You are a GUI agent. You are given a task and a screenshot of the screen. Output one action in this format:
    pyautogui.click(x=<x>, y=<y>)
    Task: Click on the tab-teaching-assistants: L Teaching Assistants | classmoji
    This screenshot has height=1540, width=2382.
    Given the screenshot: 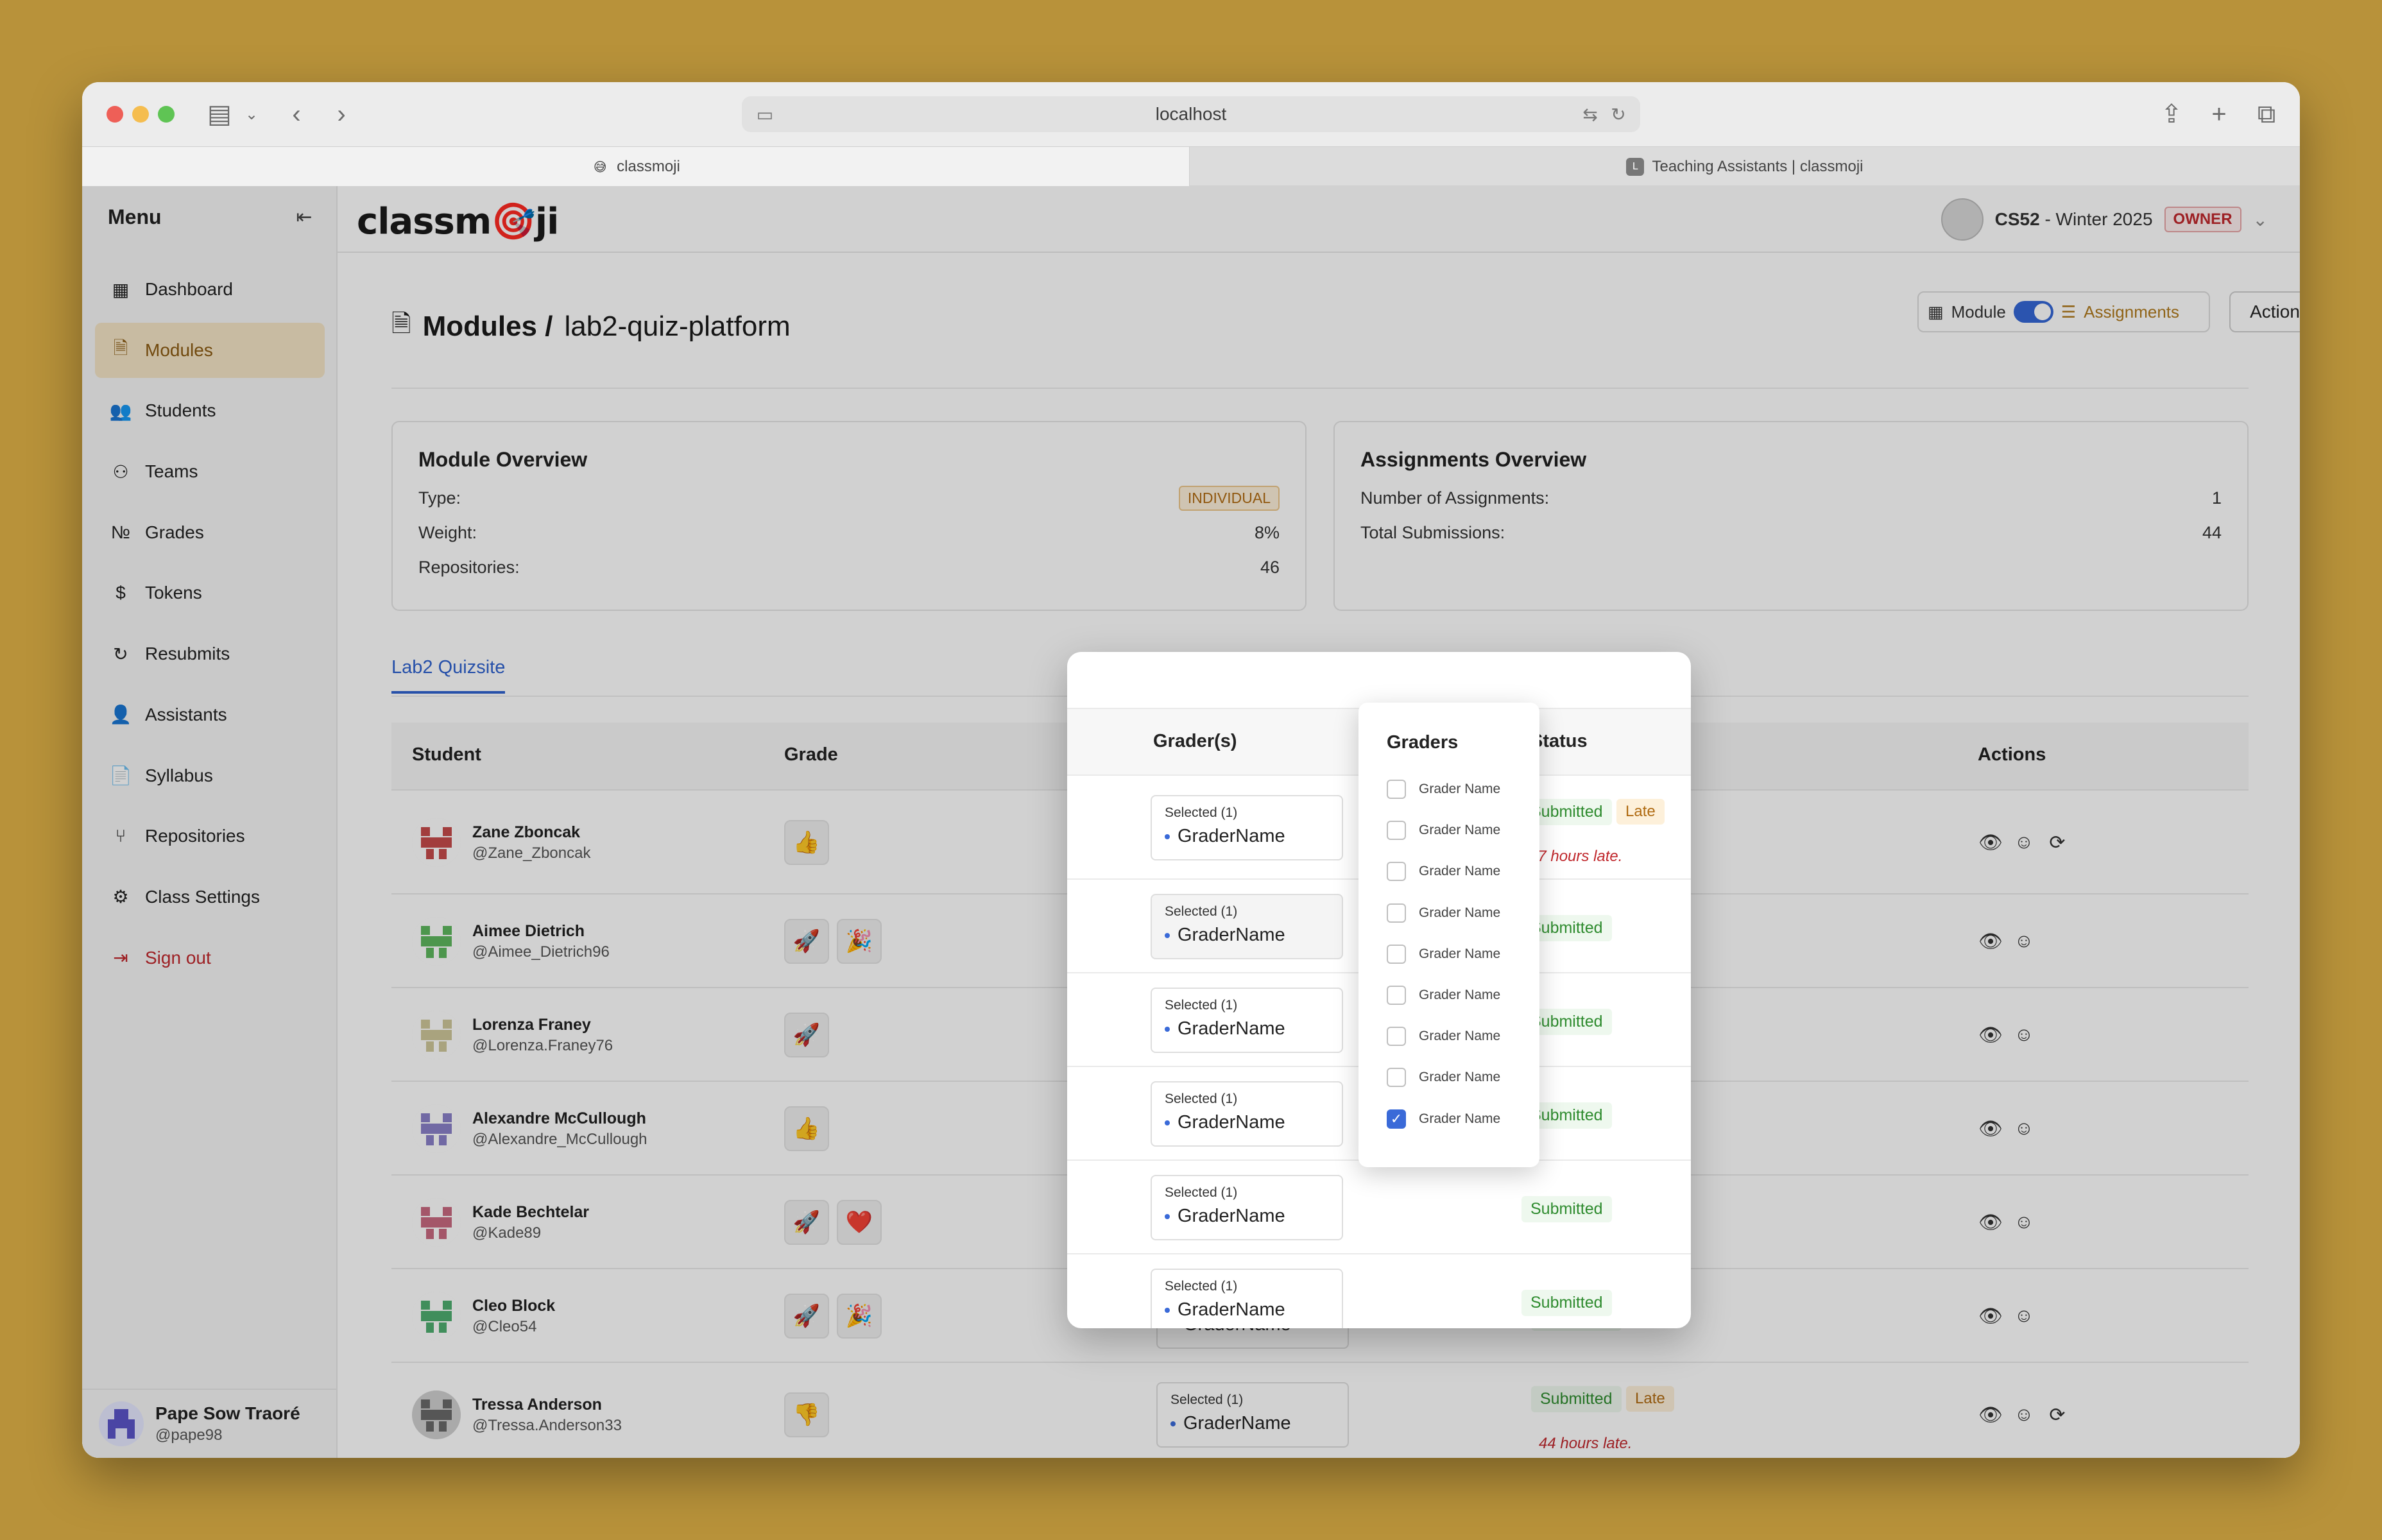 What is the action you would take?
    pyautogui.click(x=1745, y=167)
    